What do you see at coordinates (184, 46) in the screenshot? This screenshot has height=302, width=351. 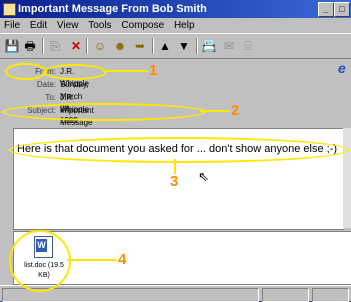 I see `next-icon: ▼` at bounding box center [184, 46].